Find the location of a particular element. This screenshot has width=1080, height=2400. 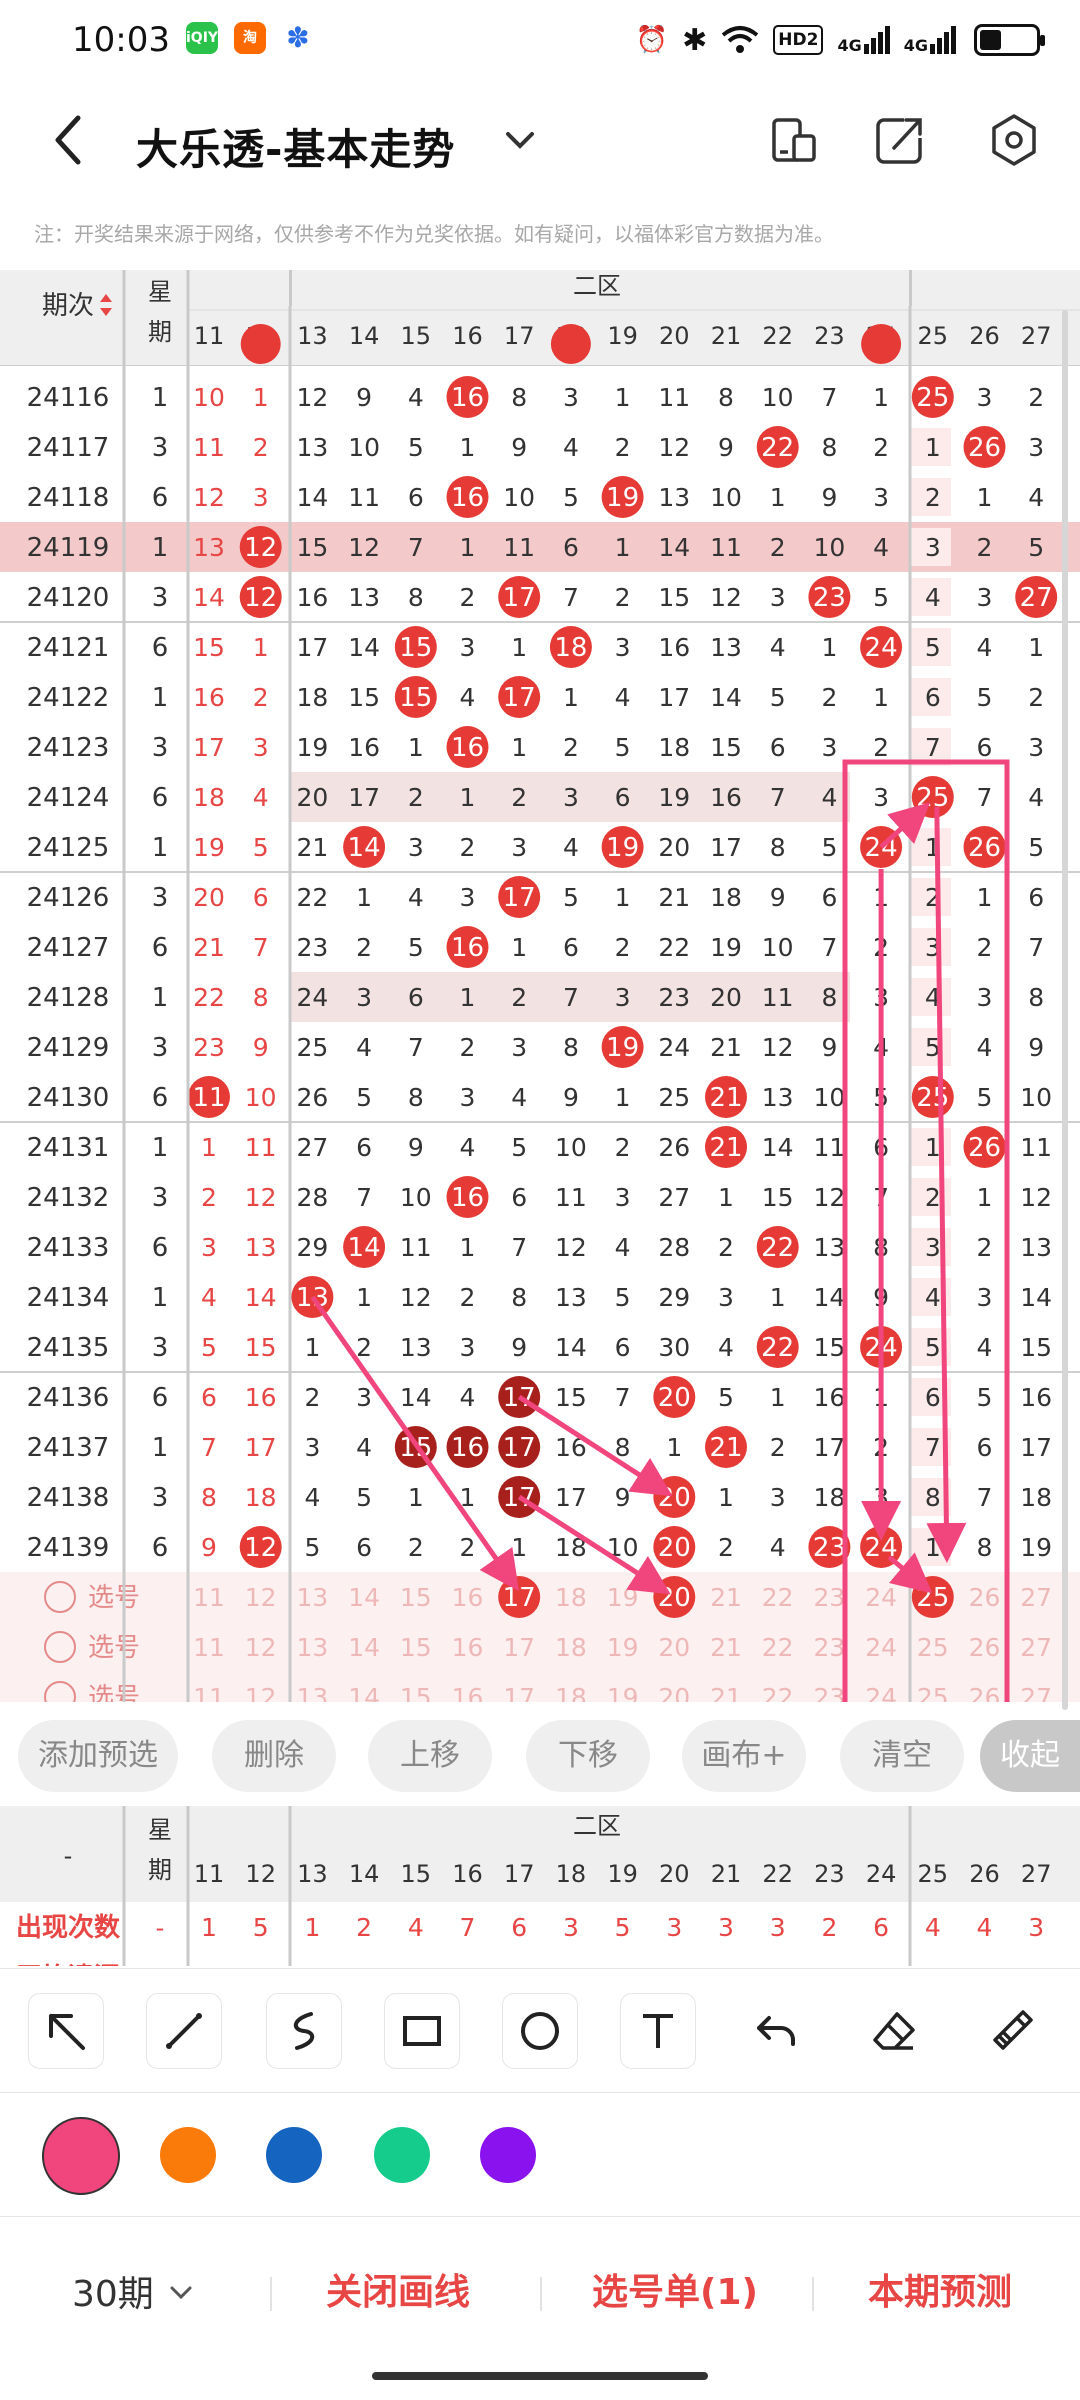

cell-value: 7 is located at coordinates (778, 797).